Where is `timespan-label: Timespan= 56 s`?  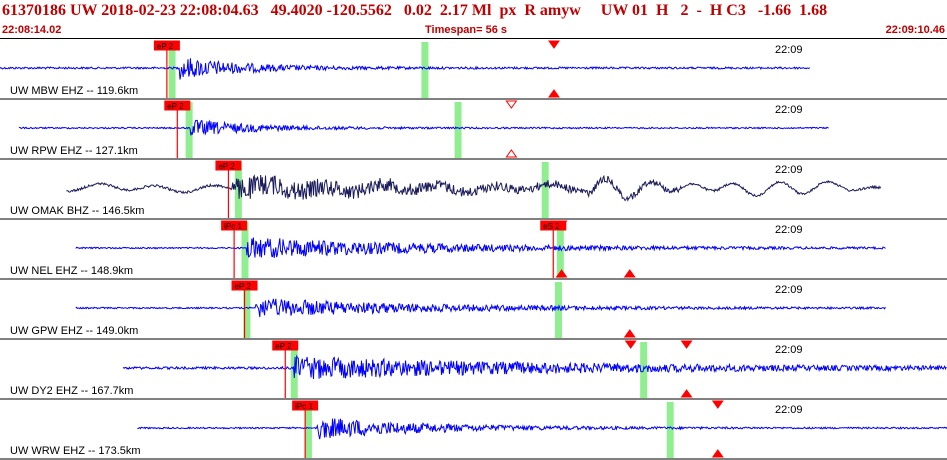 timespan-label: Timespan= 56 s is located at coordinates (466, 30).